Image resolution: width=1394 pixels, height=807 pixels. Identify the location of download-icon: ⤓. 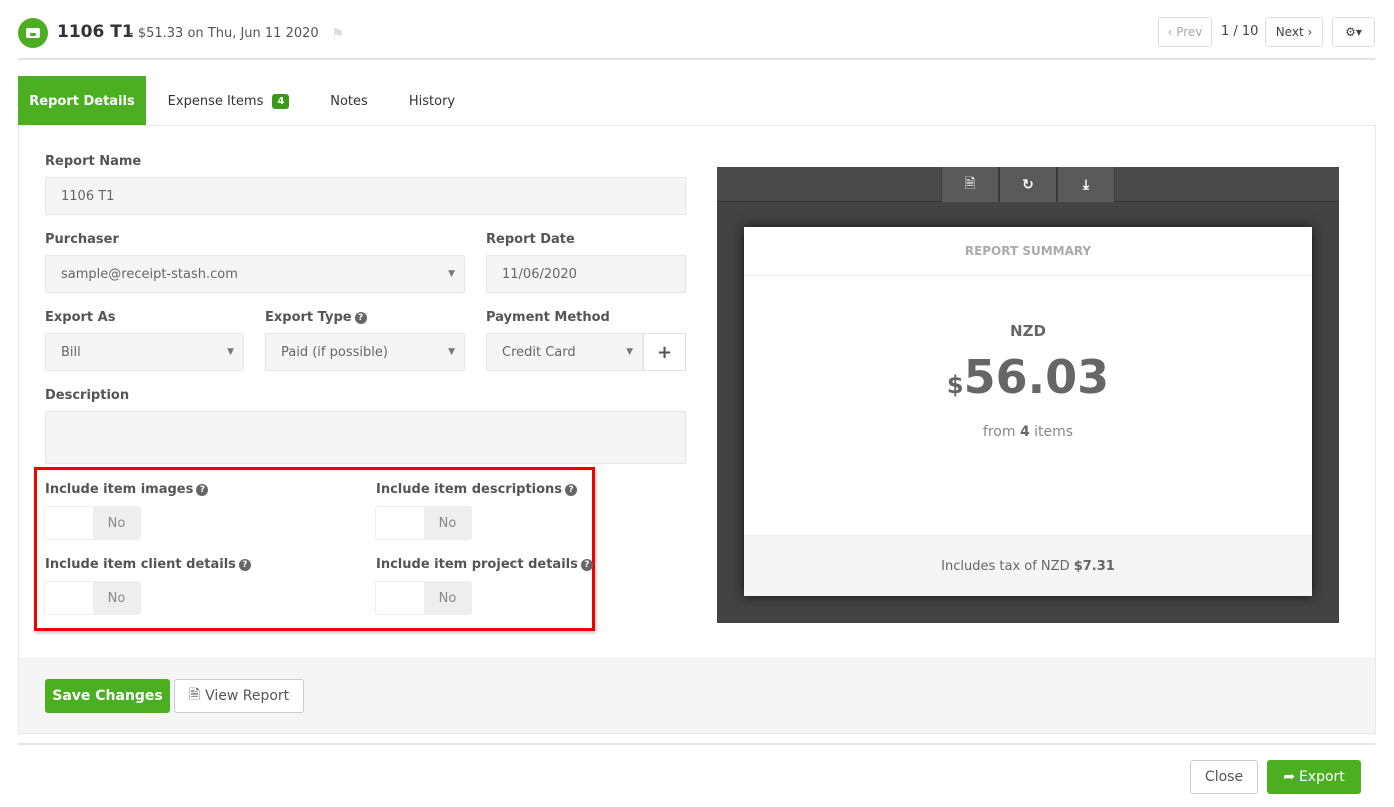
(1086, 184).